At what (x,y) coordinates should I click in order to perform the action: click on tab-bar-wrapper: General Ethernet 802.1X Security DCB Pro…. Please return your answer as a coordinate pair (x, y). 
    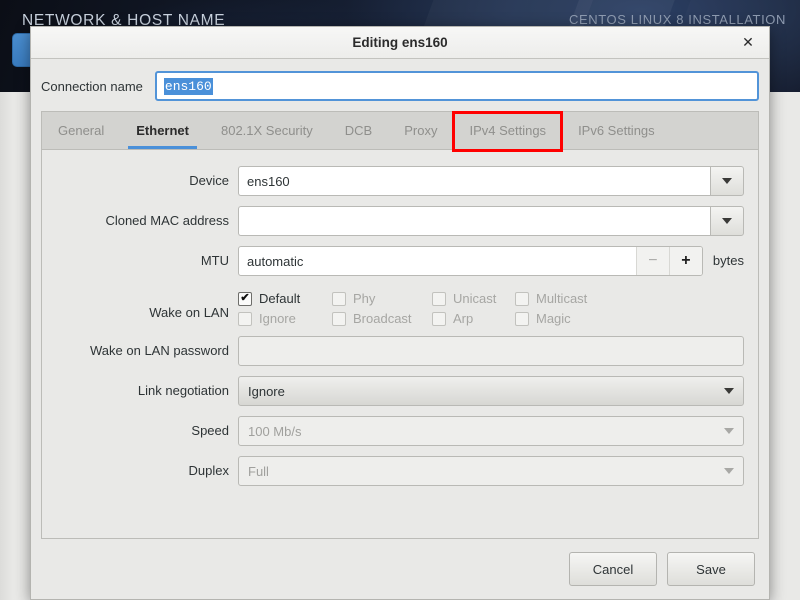
    Looking at the image, I should click on (400, 131).